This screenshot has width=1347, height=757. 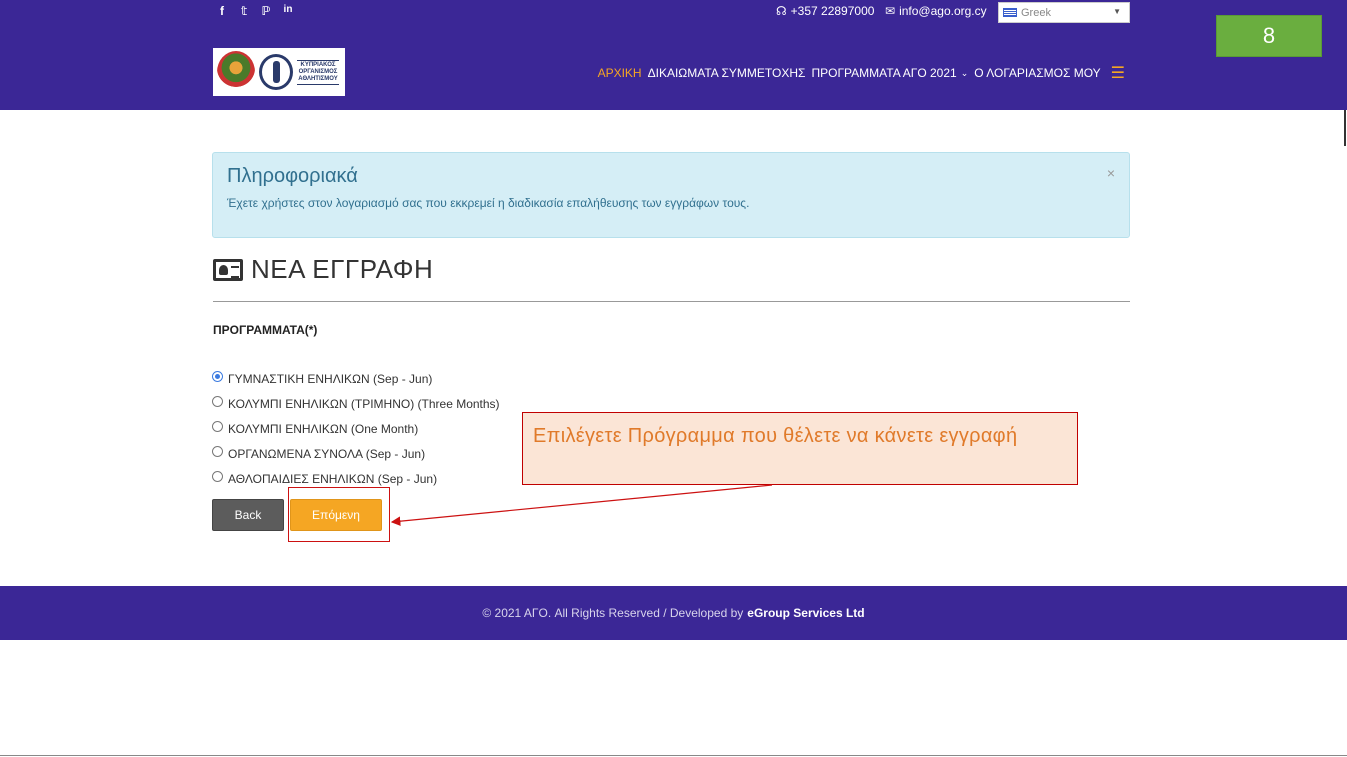 What do you see at coordinates (943, 11) in the screenshot?
I see `email-address: info@ago.org.cy` at bounding box center [943, 11].